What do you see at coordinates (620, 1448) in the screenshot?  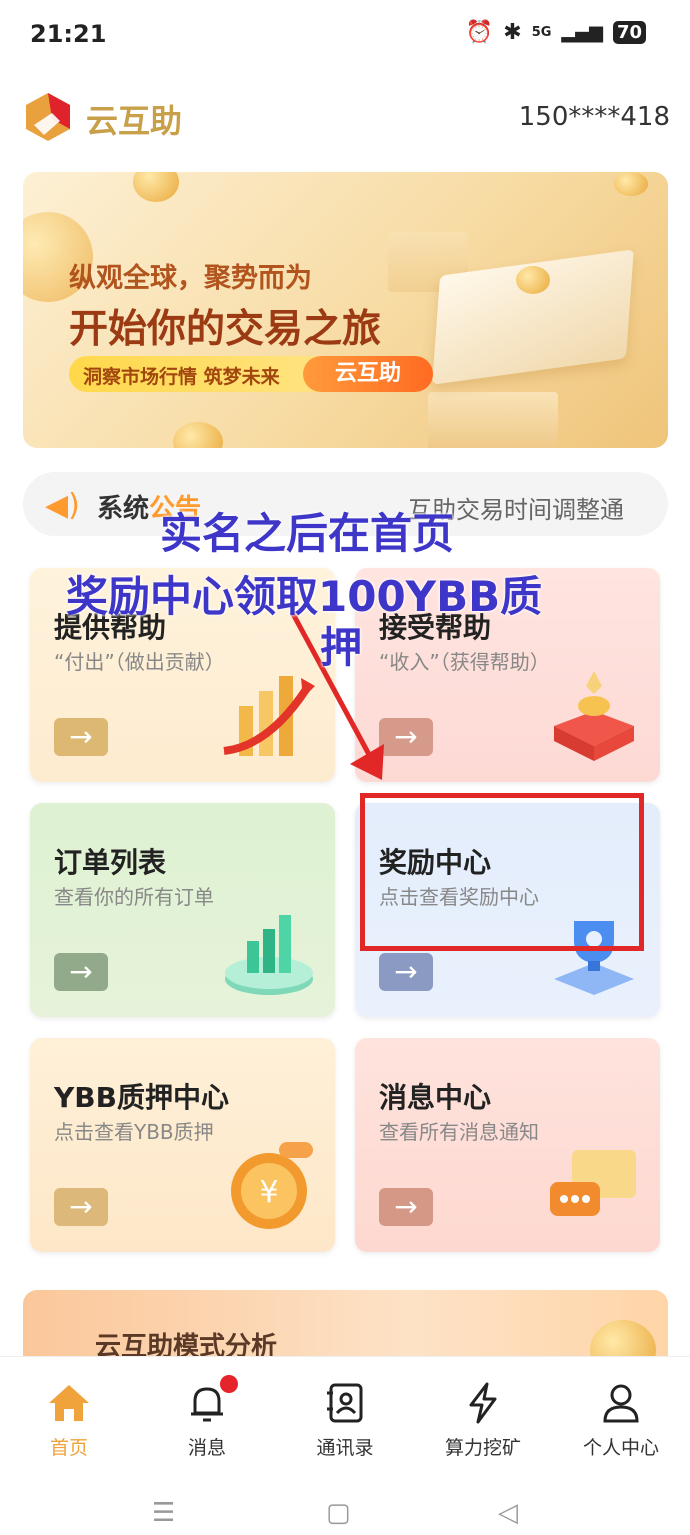 I see `tab-label: 个人中心` at bounding box center [620, 1448].